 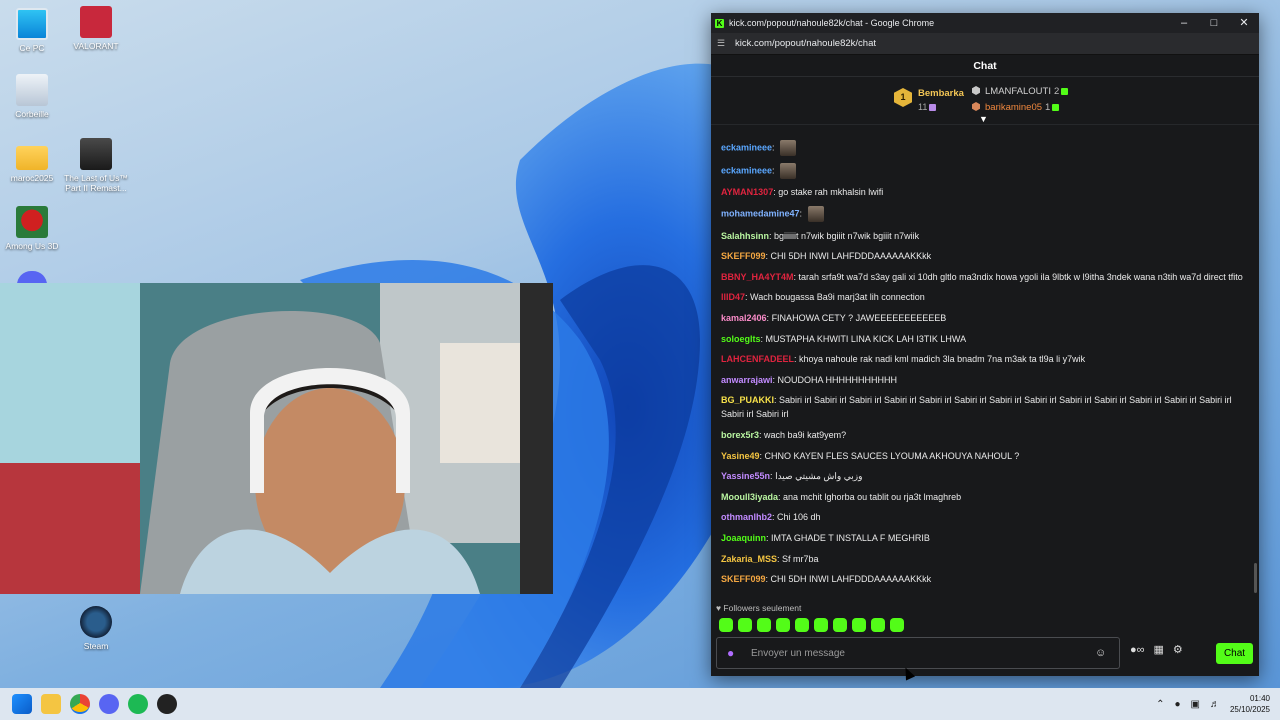 I want to click on discord-icon, so click(x=109, y=704).